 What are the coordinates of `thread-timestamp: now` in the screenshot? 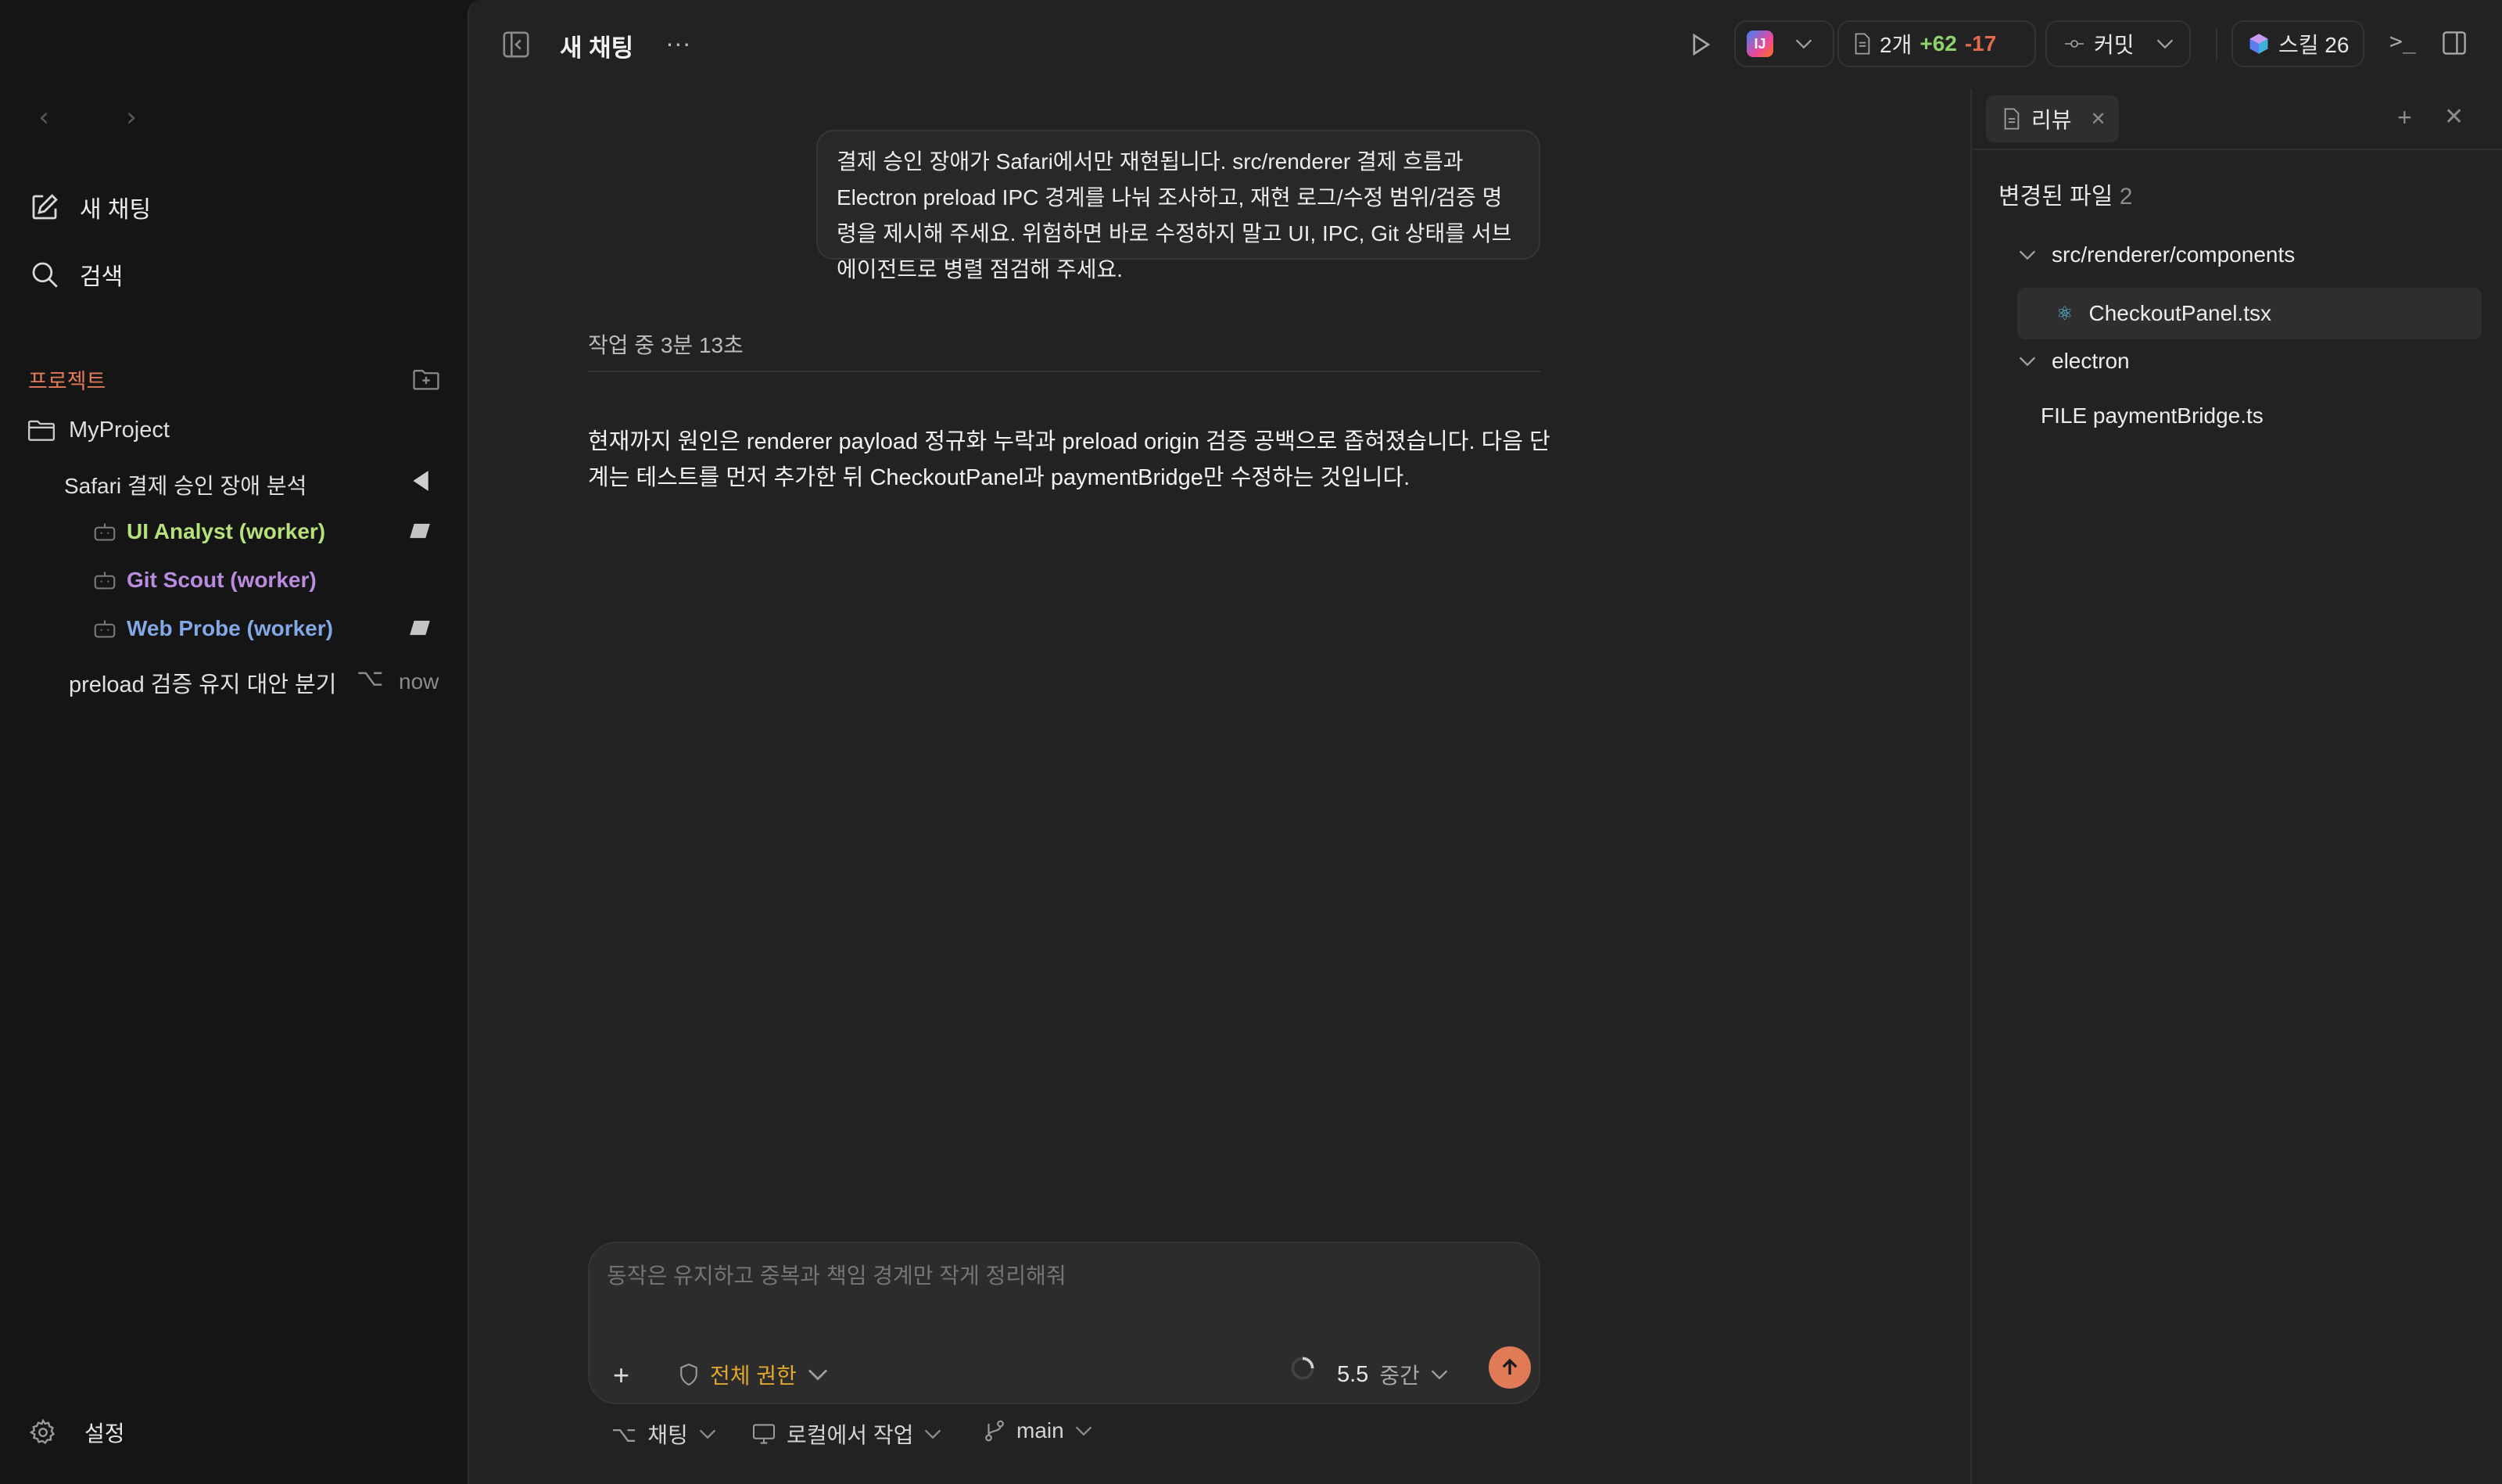 It's located at (419, 681).